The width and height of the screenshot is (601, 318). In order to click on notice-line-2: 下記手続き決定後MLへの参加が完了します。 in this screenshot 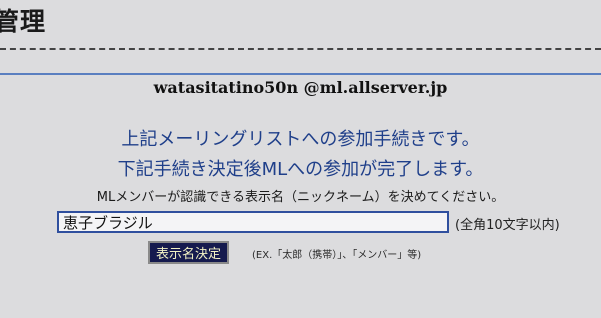, I will do `click(300, 169)`.